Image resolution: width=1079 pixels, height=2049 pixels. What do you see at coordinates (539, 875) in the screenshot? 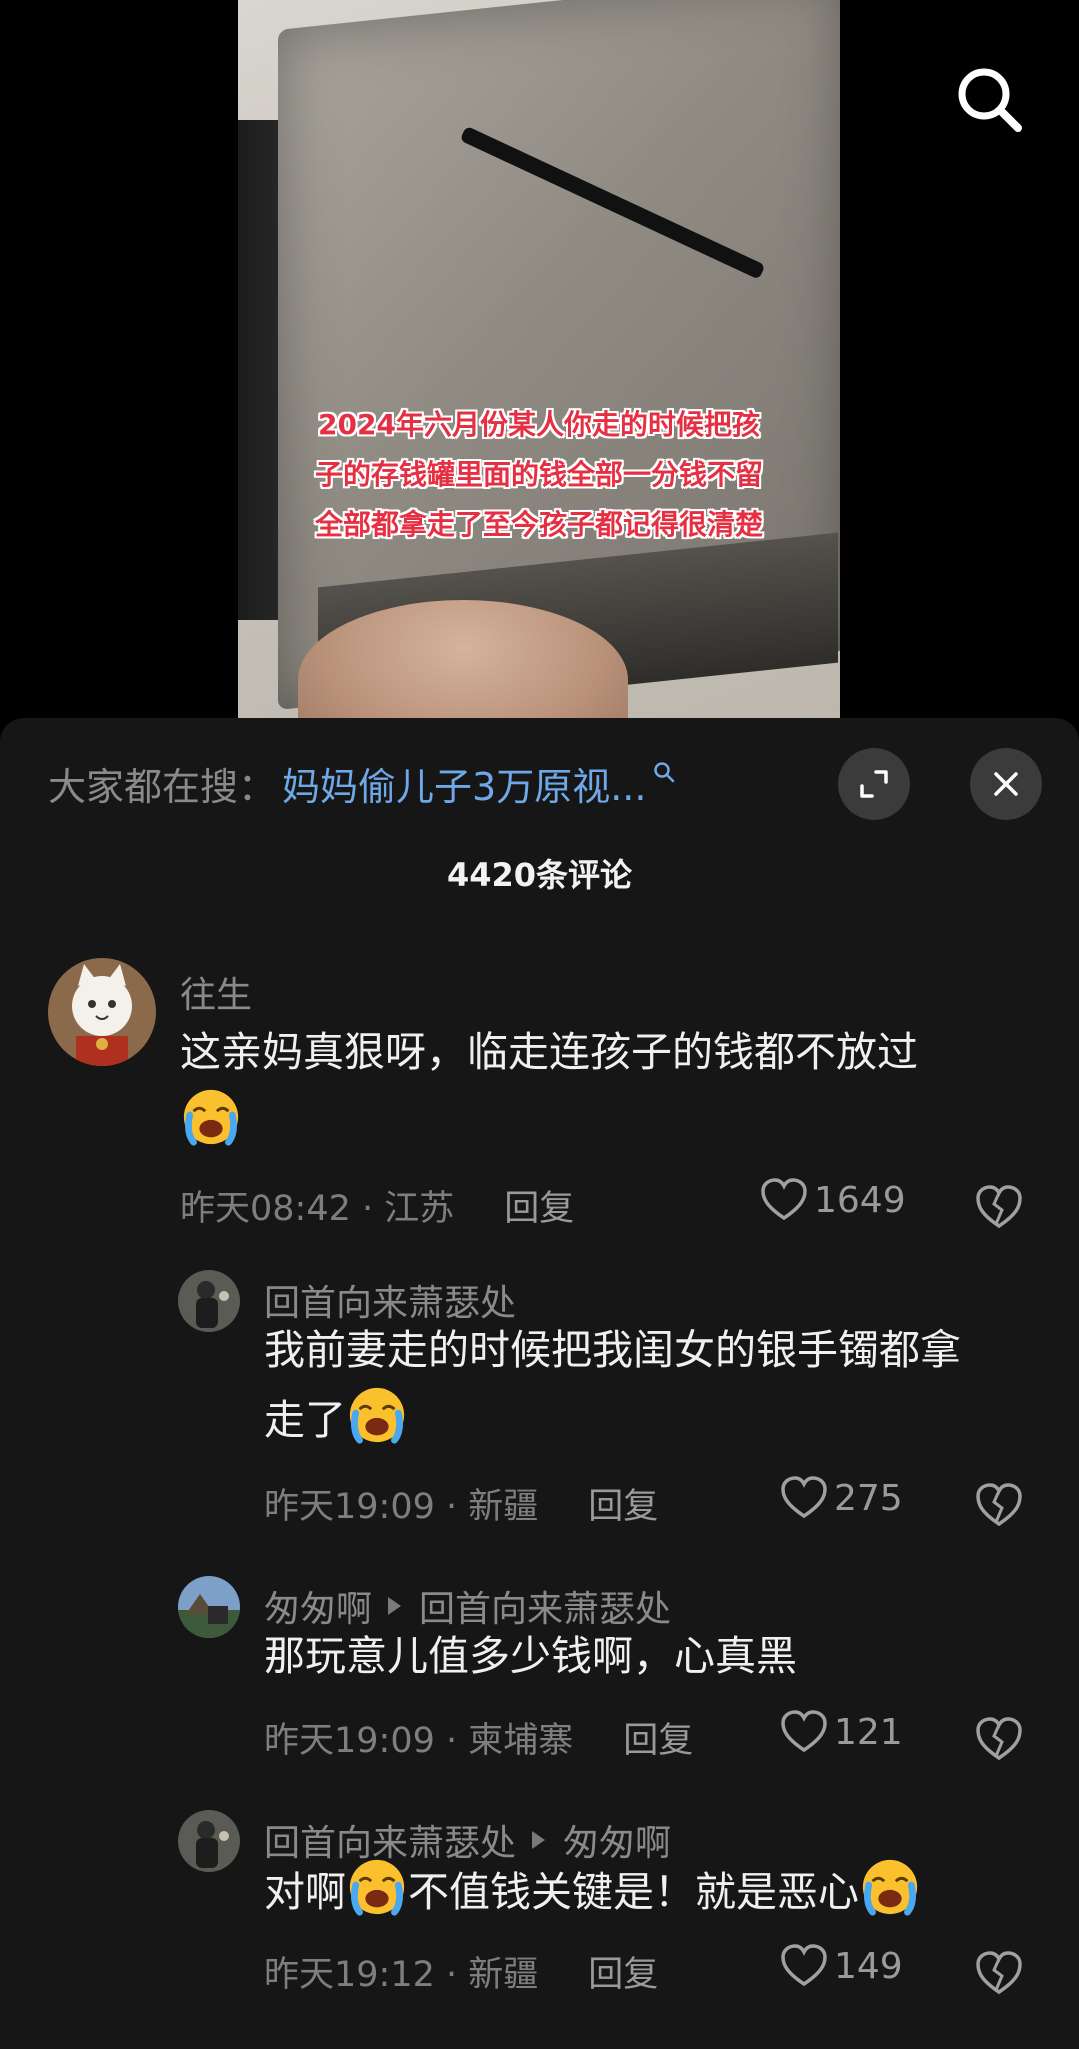
I see `comment-count: 4420条评论` at bounding box center [539, 875].